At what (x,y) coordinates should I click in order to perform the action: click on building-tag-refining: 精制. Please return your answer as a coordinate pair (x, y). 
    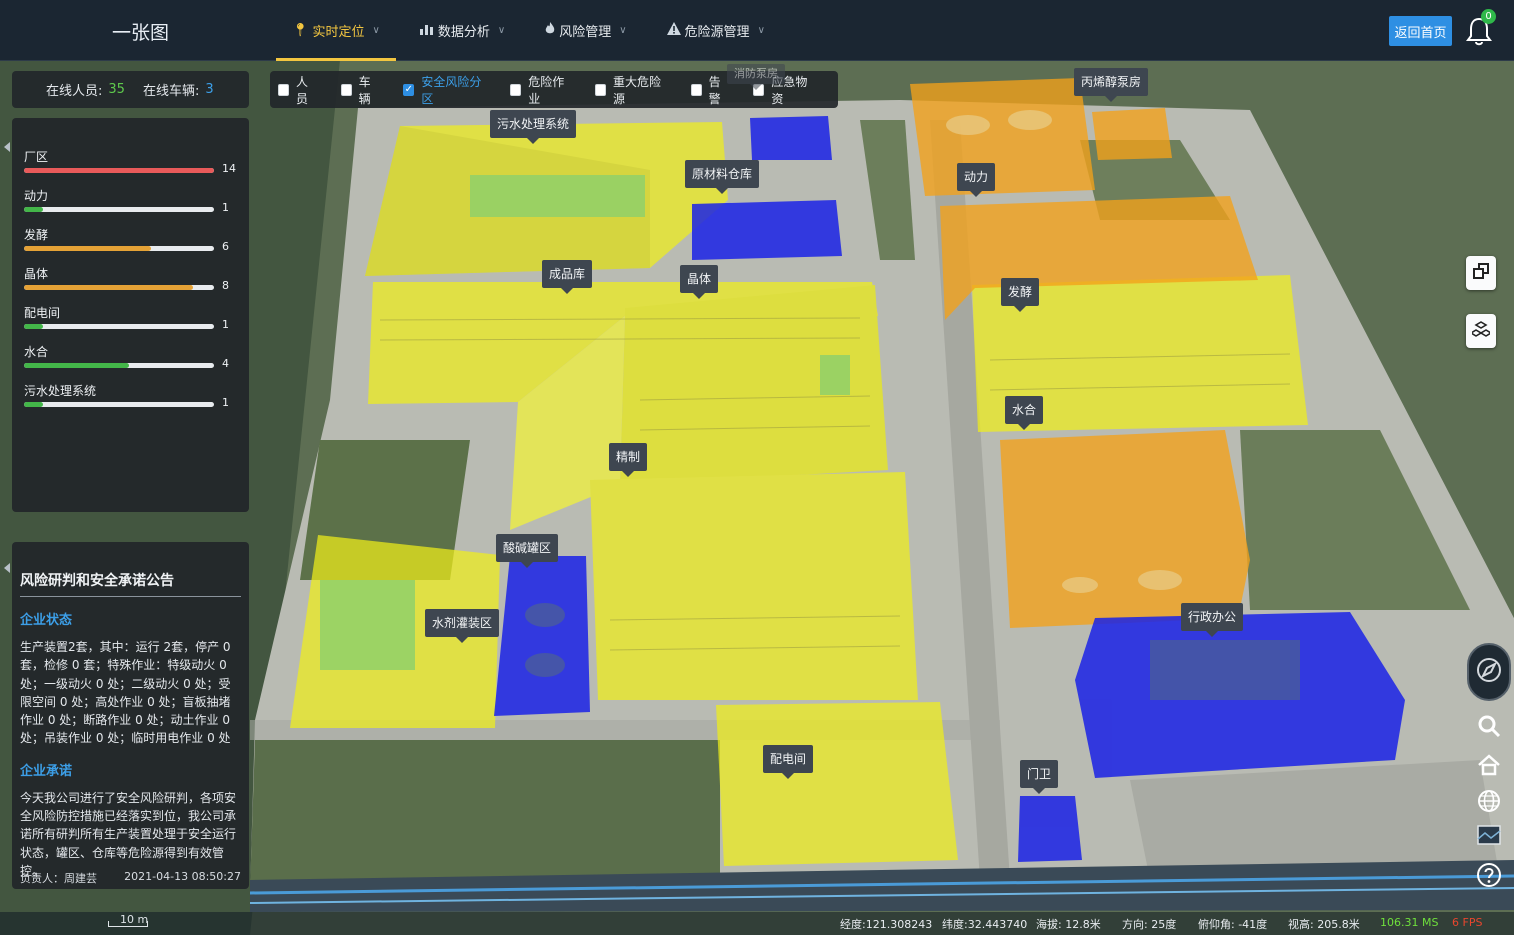
    Looking at the image, I should click on (628, 460).